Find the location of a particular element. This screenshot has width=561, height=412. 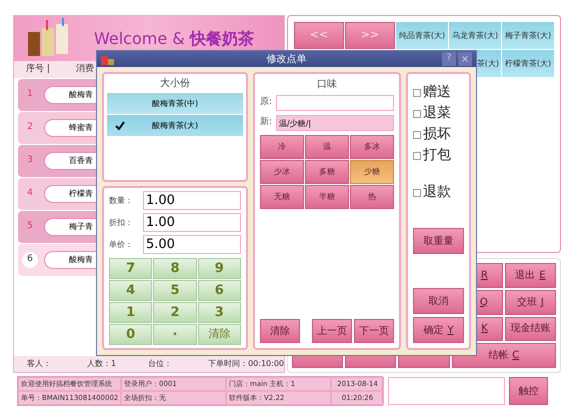

taste-button: 无糖 is located at coordinates (282, 197).